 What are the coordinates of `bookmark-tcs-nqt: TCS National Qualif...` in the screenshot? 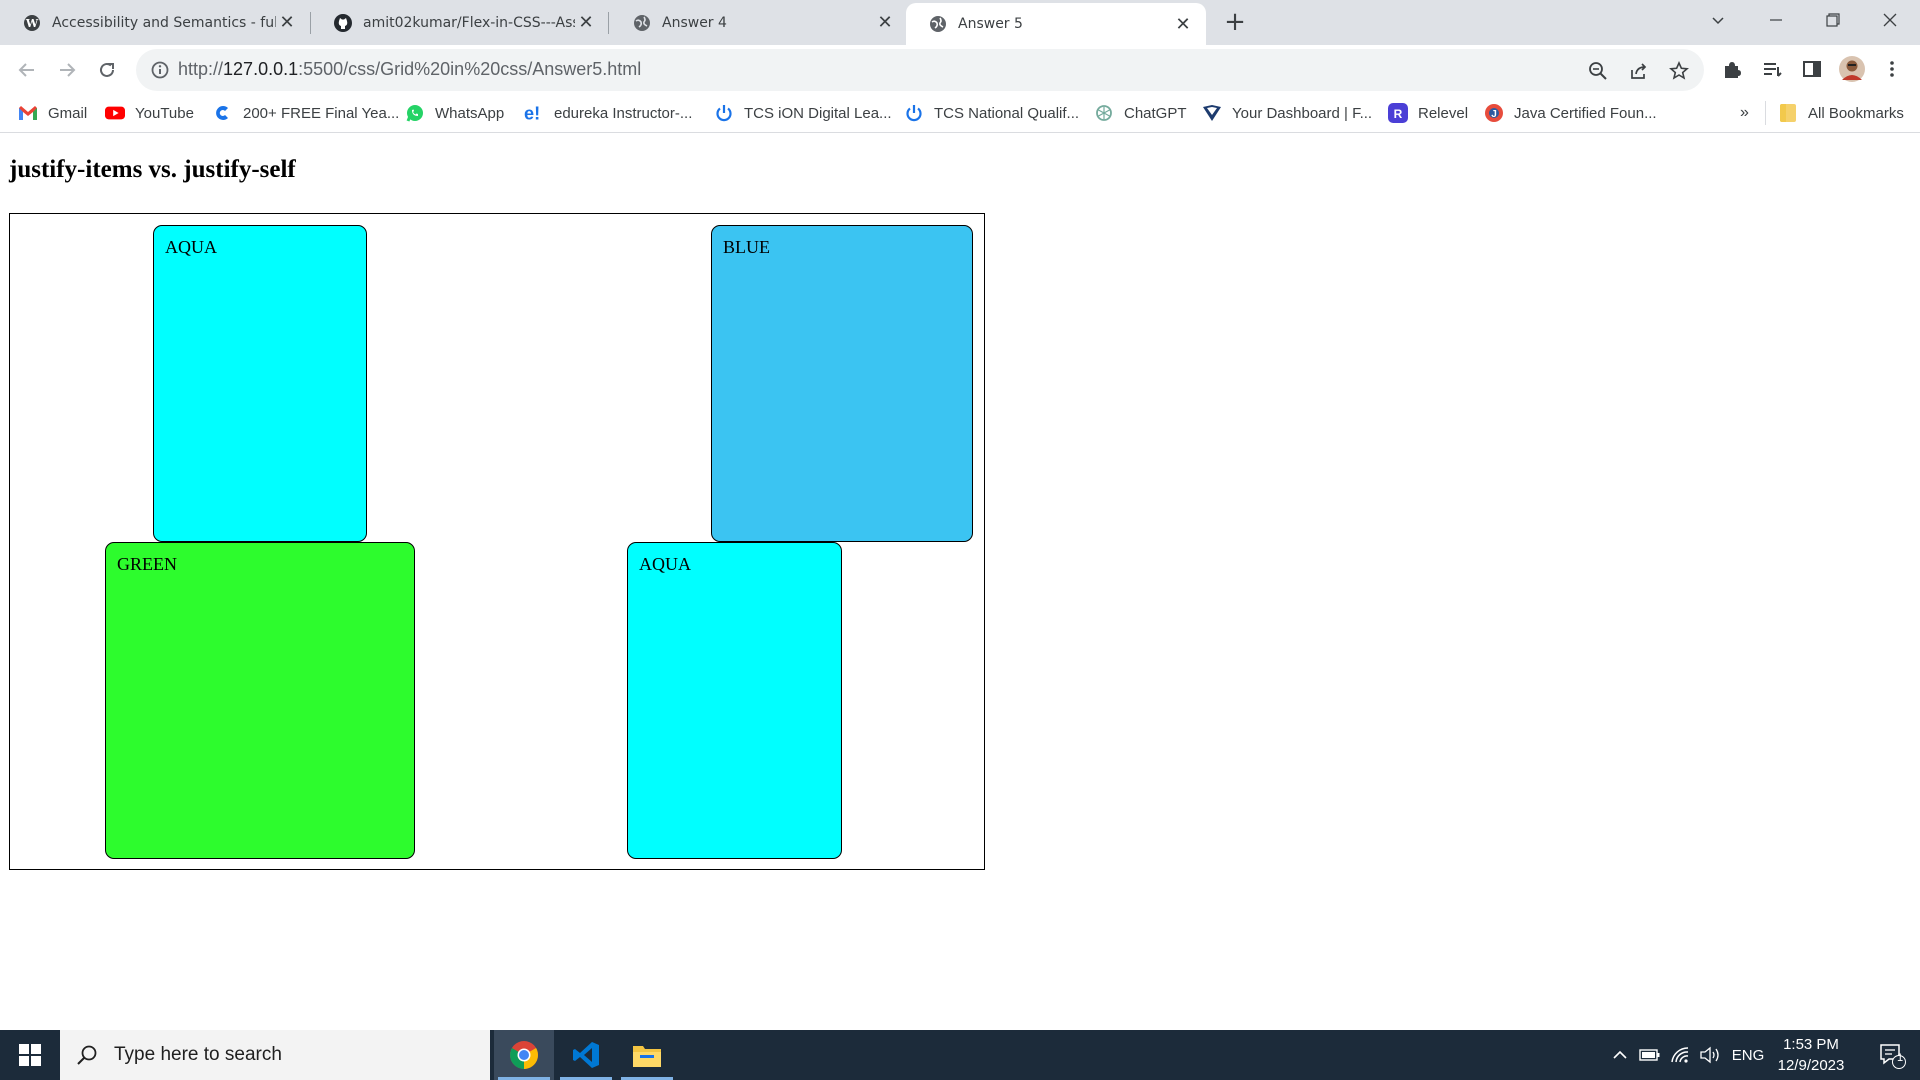 It's located at (991, 113).